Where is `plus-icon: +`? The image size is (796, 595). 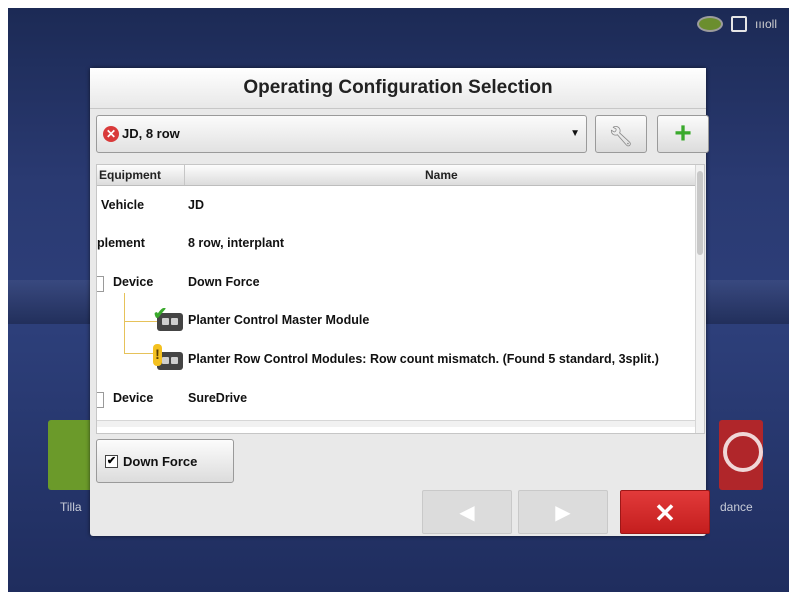
plus-icon: + is located at coordinates (683, 133).